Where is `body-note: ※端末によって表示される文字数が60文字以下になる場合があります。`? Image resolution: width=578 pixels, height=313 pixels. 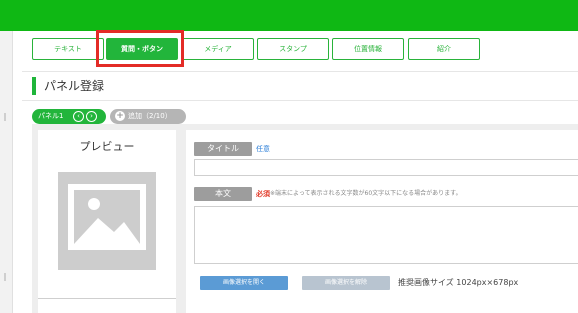
body-note: ※端末によって表示される文字数が60文字以下になる場合があります。 is located at coordinates (366, 193).